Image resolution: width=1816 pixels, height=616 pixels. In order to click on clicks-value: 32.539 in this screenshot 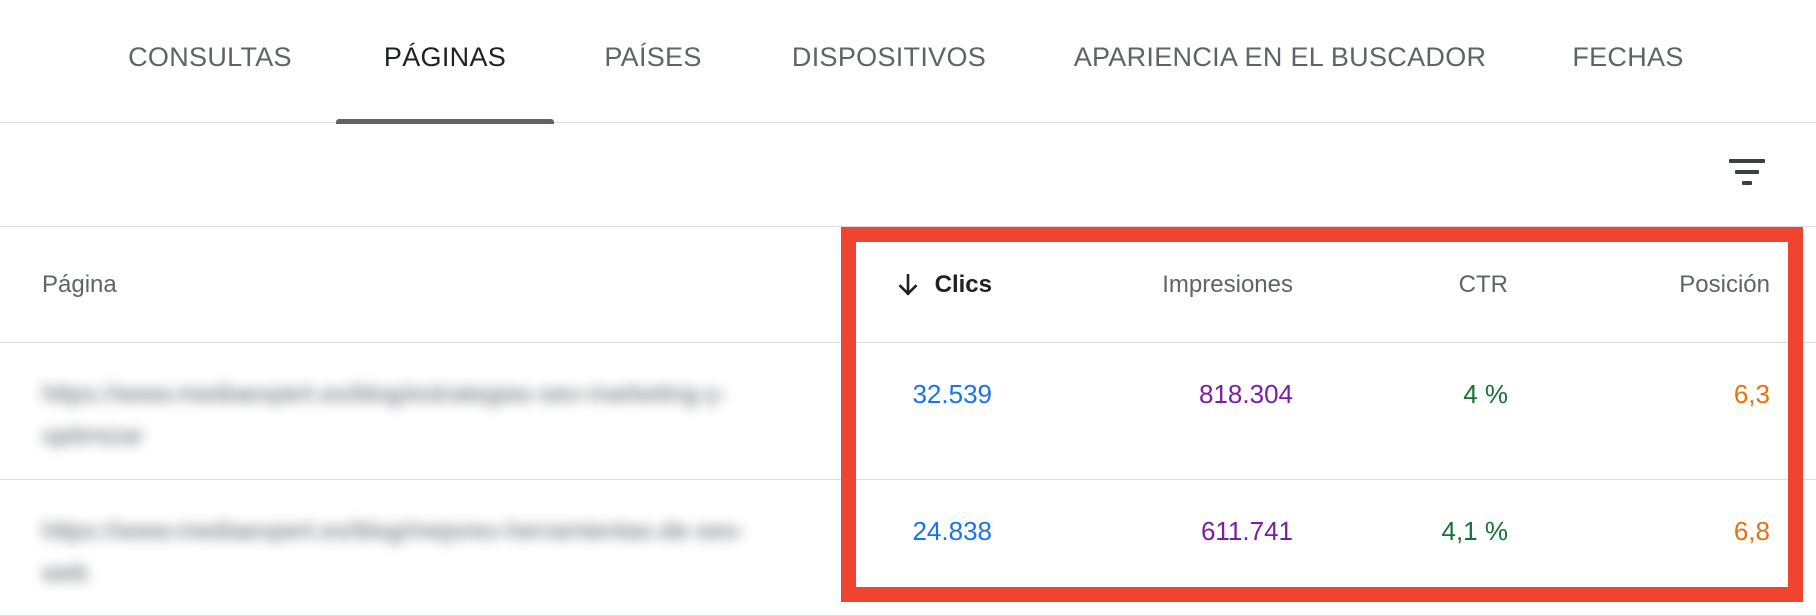, I will do `click(952, 394)`.